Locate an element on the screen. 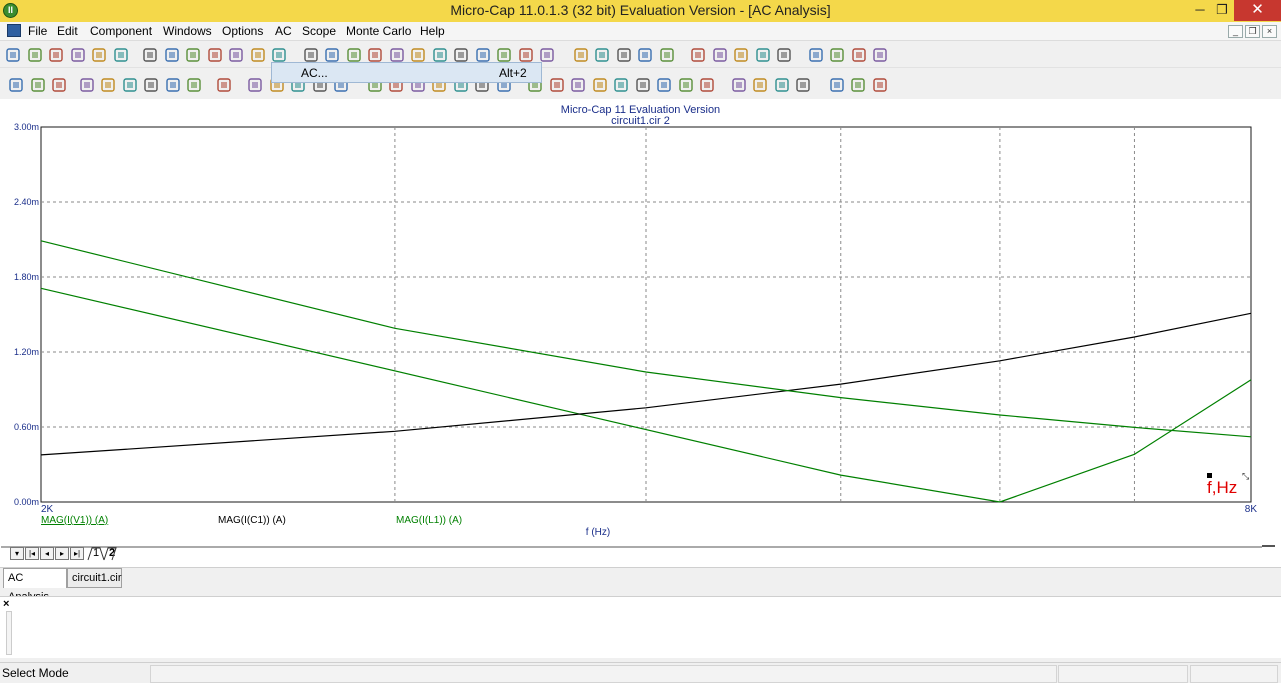 This screenshot has width=1281, height=683. menu-file: File is located at coordinates (37, 31).